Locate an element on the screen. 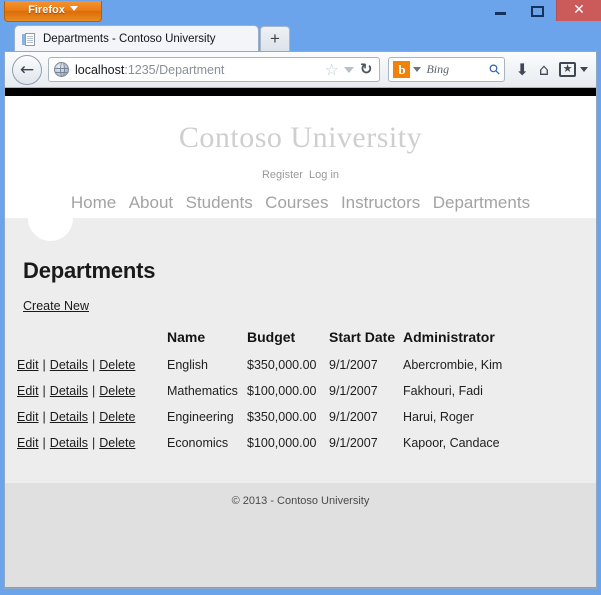 This screenshot has height=595, width=601. cell-administrator: Harui, Roger is located at coordinates (438, 417).